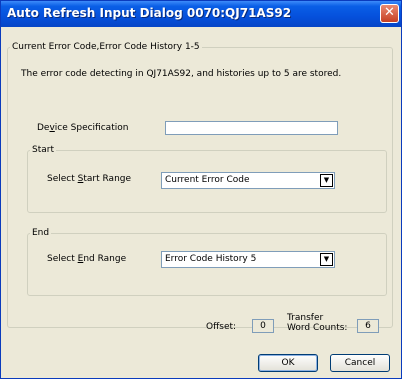 The image size is (402, 379). What do you see at coordinates (288, 363) in the screenshot?
I see `ok-button: OK` at bounding box center [288, 363].